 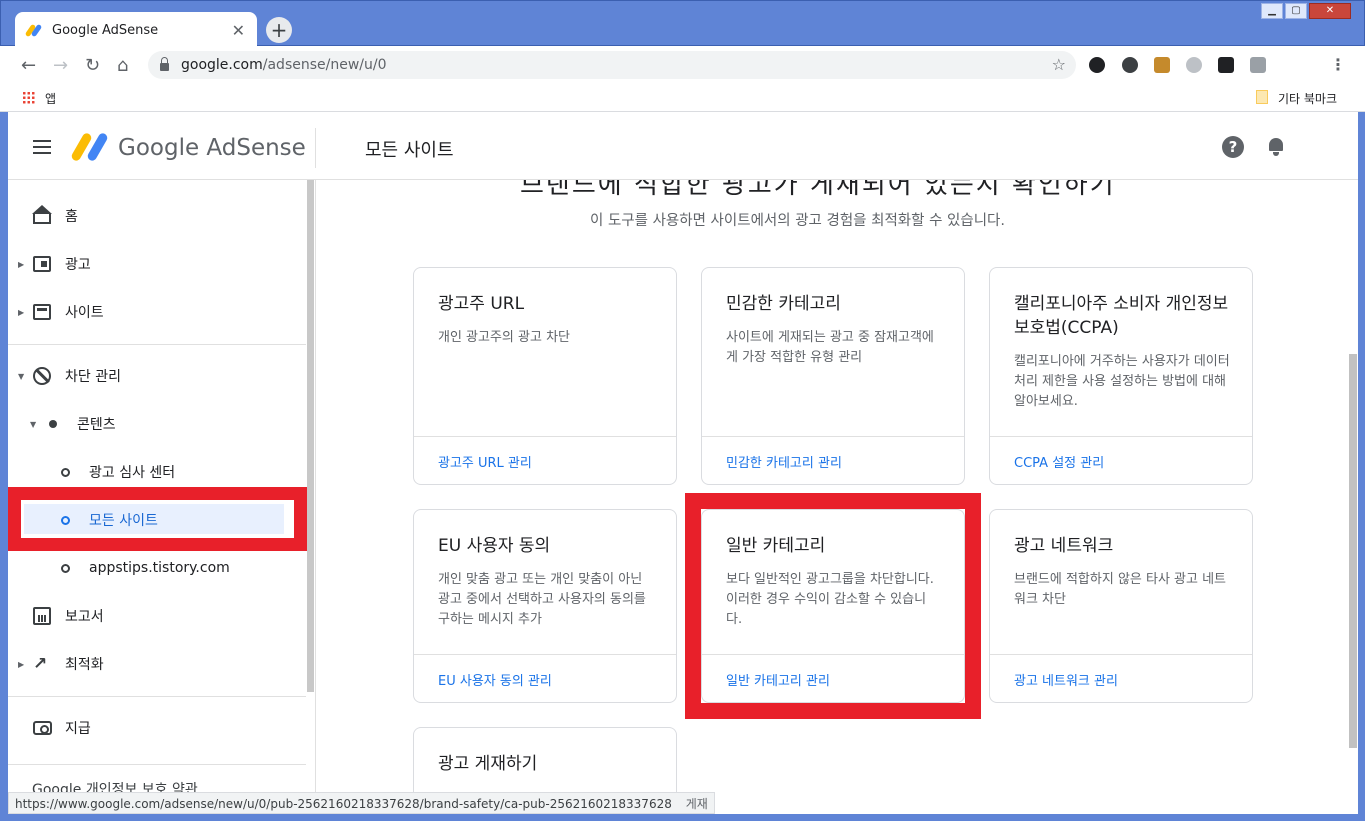 What do you see at coordinates (481, 304) in the screenshot?
I see `card-title: 광고주 URL` at bounding box center [481, 304].